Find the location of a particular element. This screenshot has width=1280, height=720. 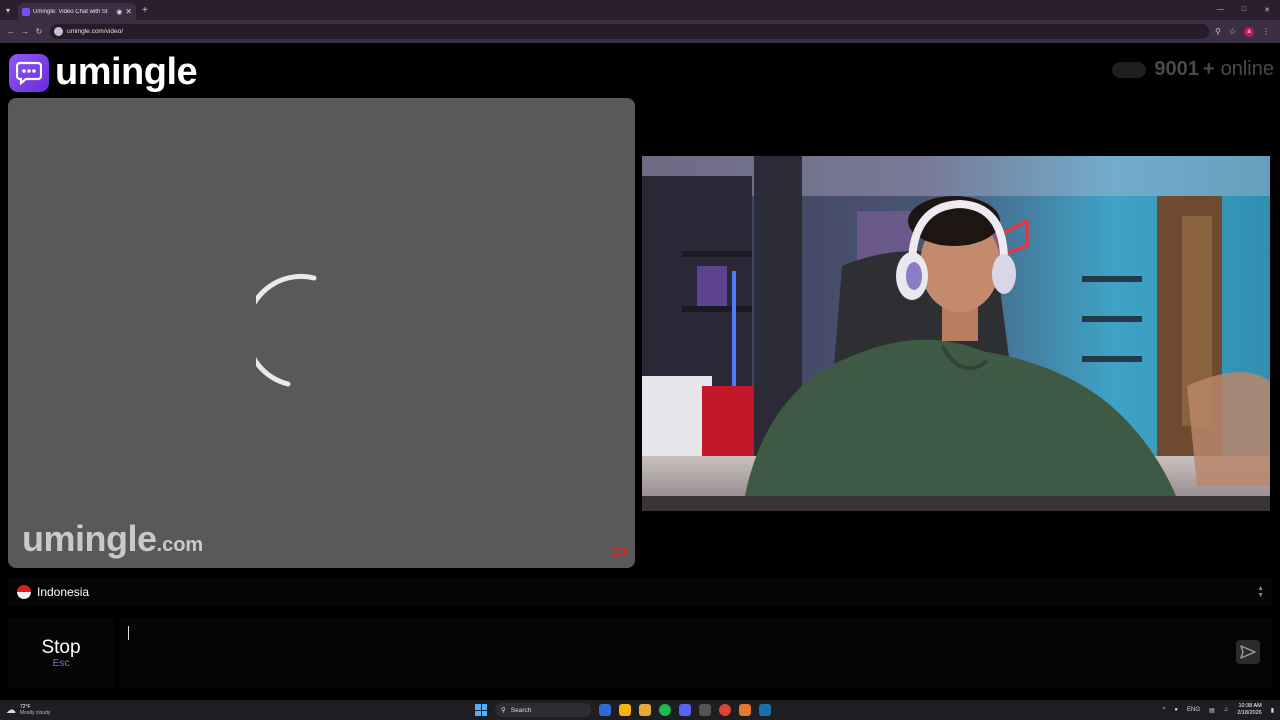

maximize-icon: □ is located at coordinates (1244, 10).